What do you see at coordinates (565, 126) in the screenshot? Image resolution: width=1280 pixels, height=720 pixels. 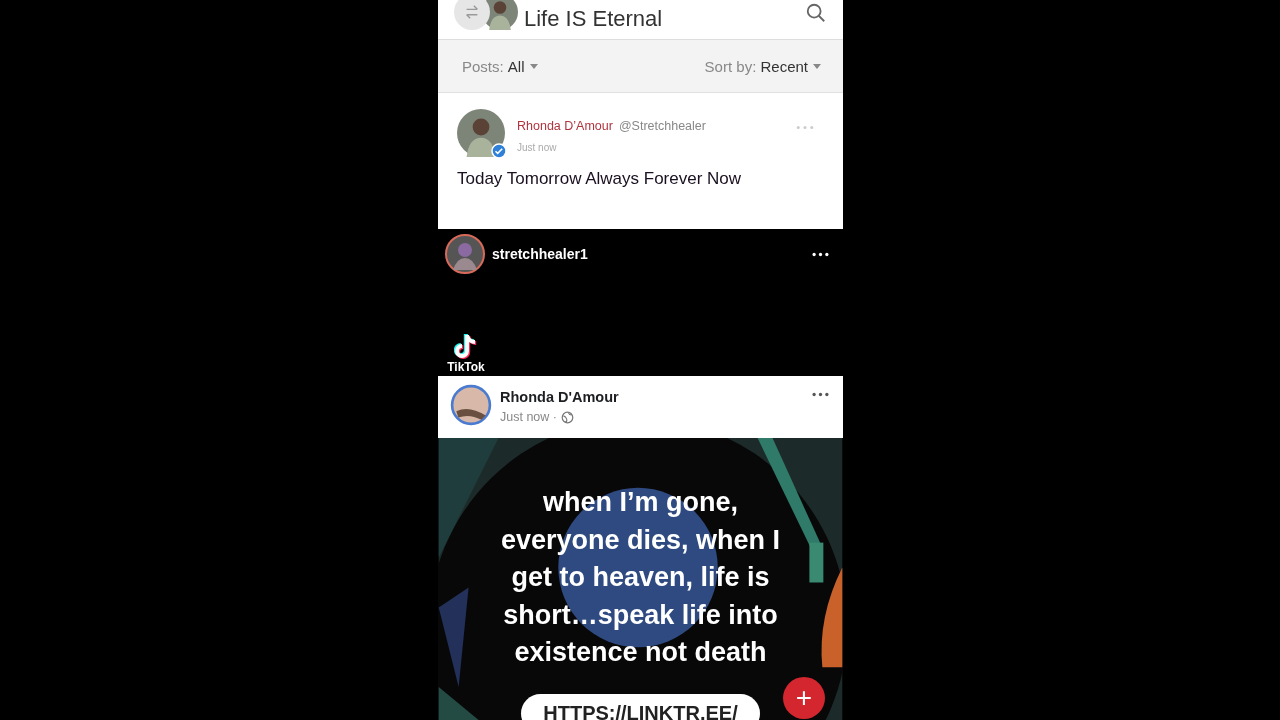 I see `author-link: Rhonda D’Amour` at bounding box center [565, 126].